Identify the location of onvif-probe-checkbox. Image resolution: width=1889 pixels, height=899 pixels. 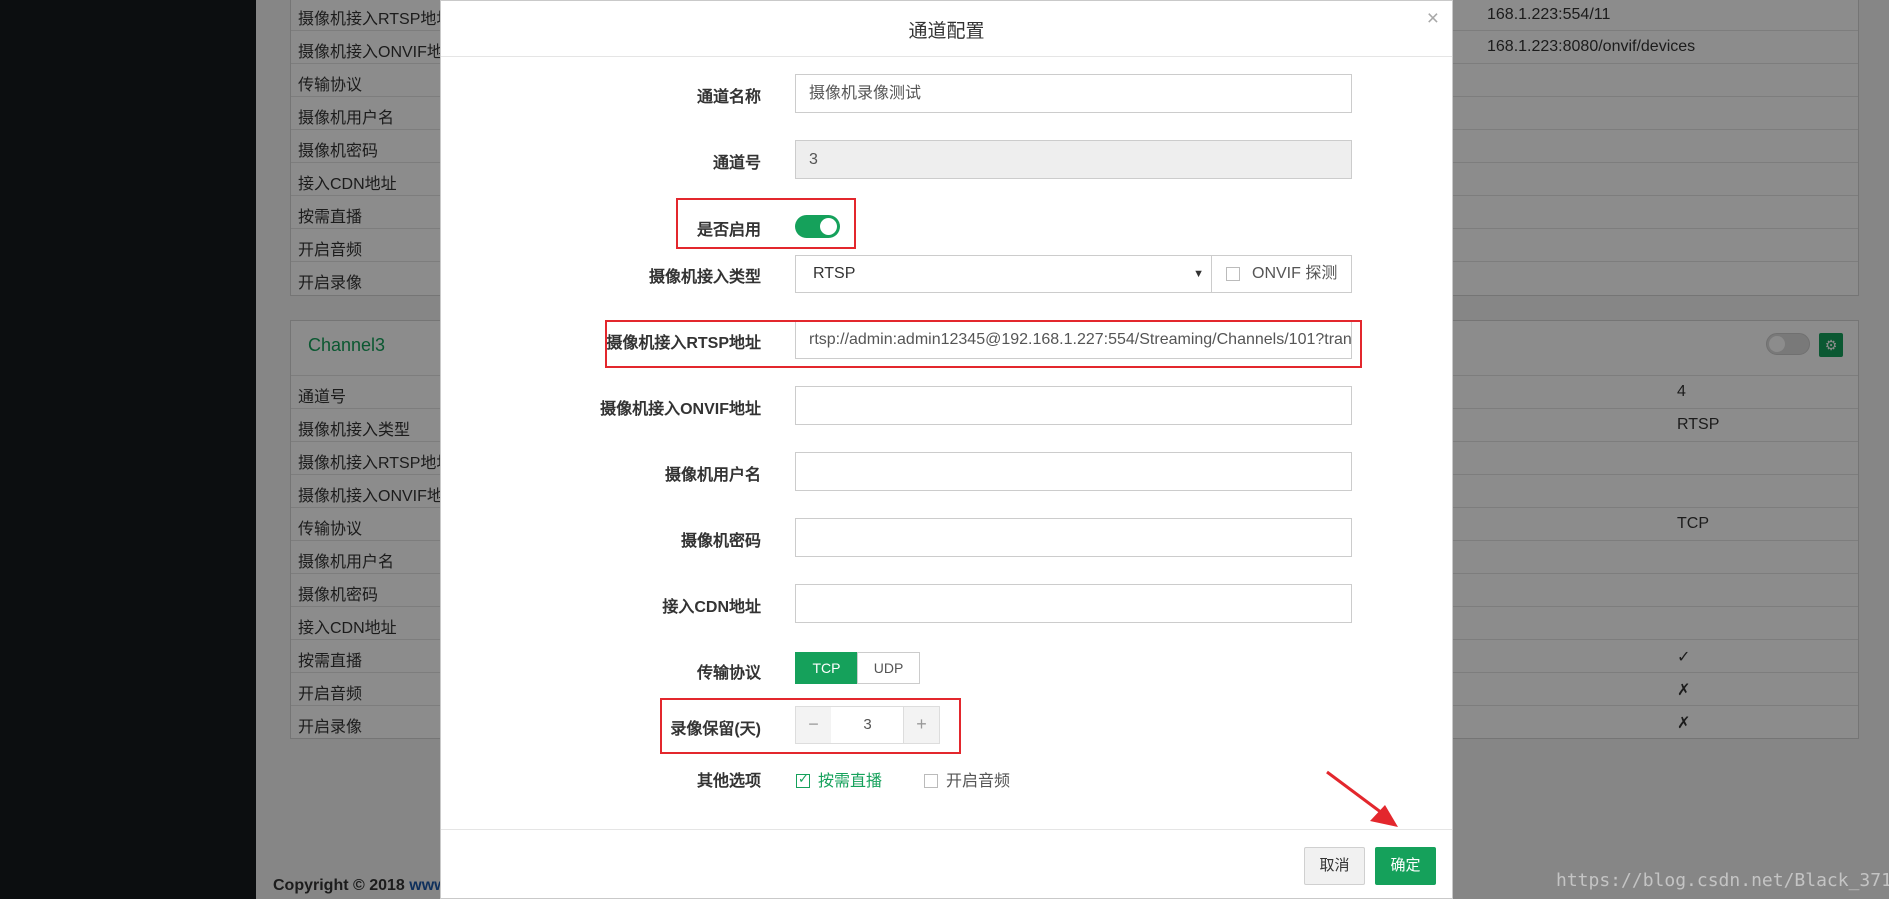
(1233, 274).